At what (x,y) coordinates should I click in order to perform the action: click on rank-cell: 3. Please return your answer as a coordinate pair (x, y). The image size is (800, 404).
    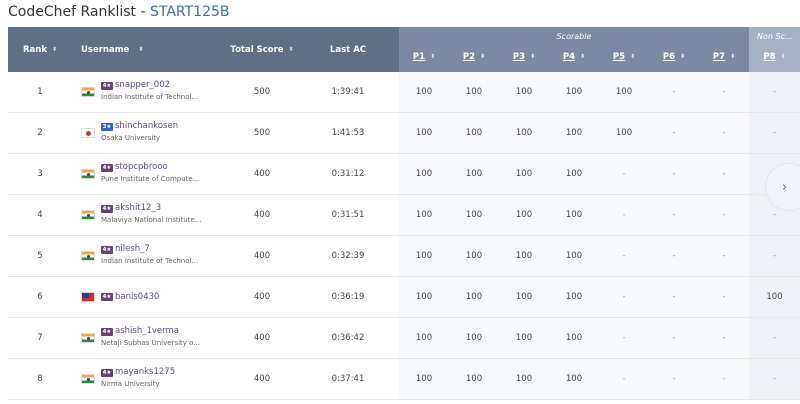
    Looking at the image, I should click on (40, 174).